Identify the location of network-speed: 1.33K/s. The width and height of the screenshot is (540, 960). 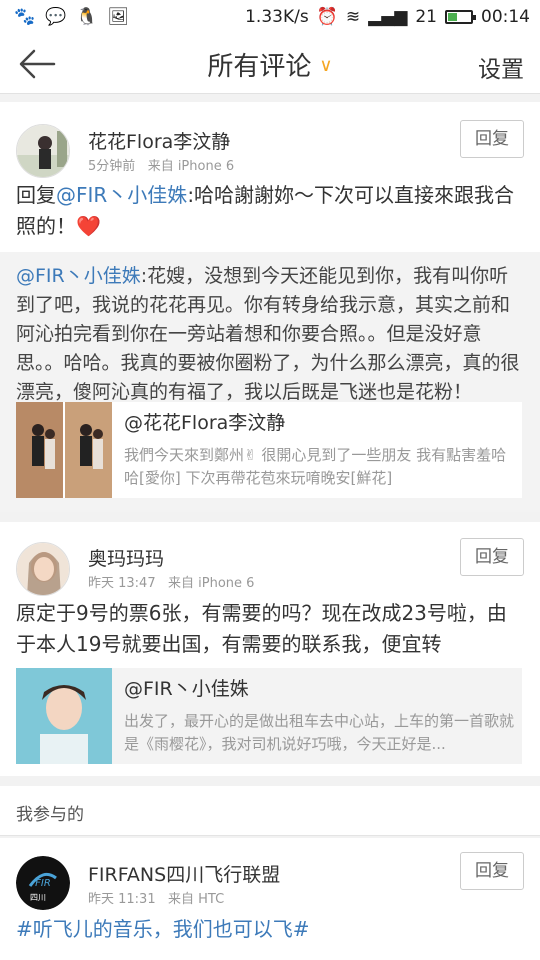
(277, 17).